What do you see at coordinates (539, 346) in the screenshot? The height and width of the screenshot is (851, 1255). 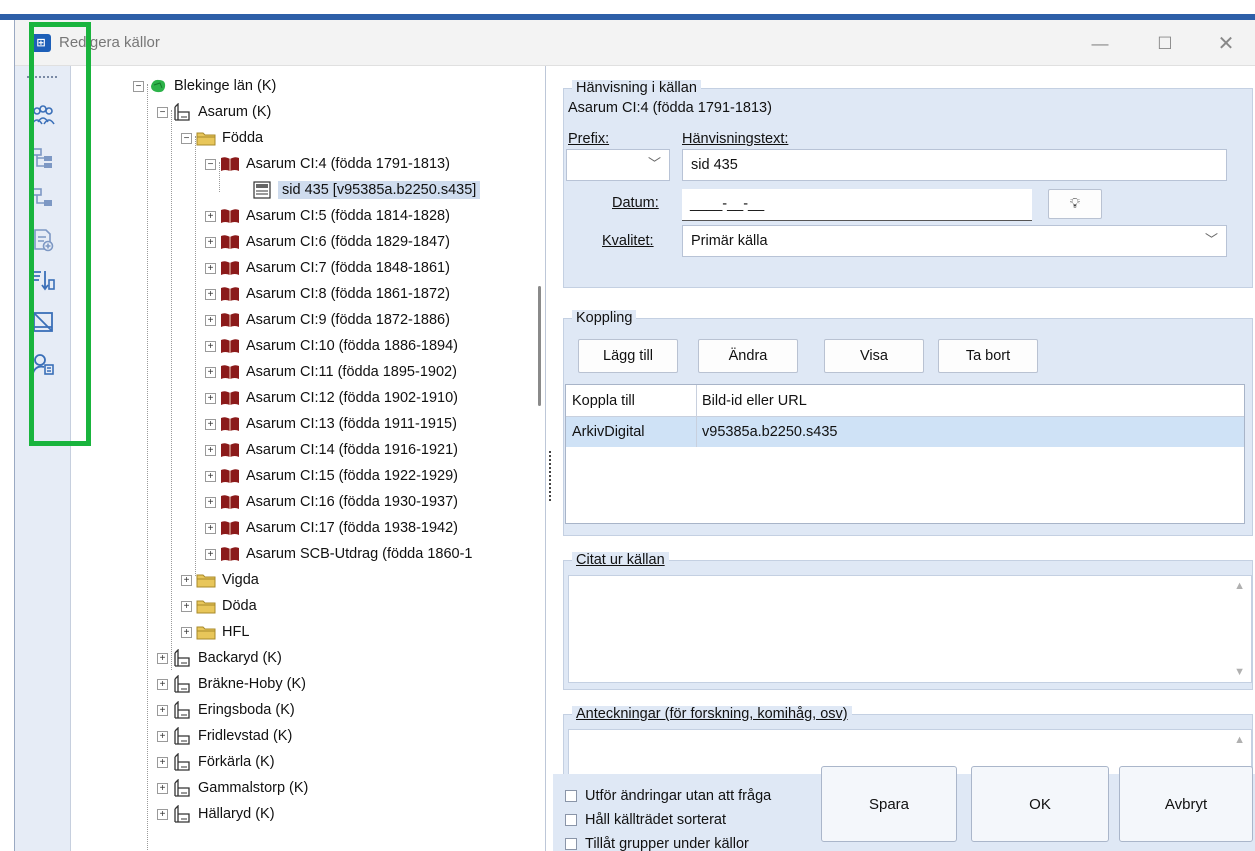 I see `tree-vertical-scrollbar` at bounding box center [539, 346].